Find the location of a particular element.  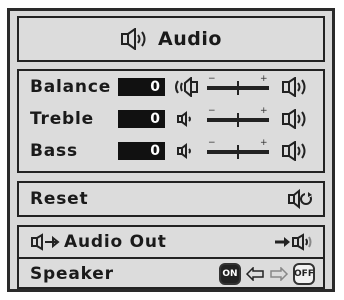

balance-left-speaker-icon is located at coordinates (187, 87).